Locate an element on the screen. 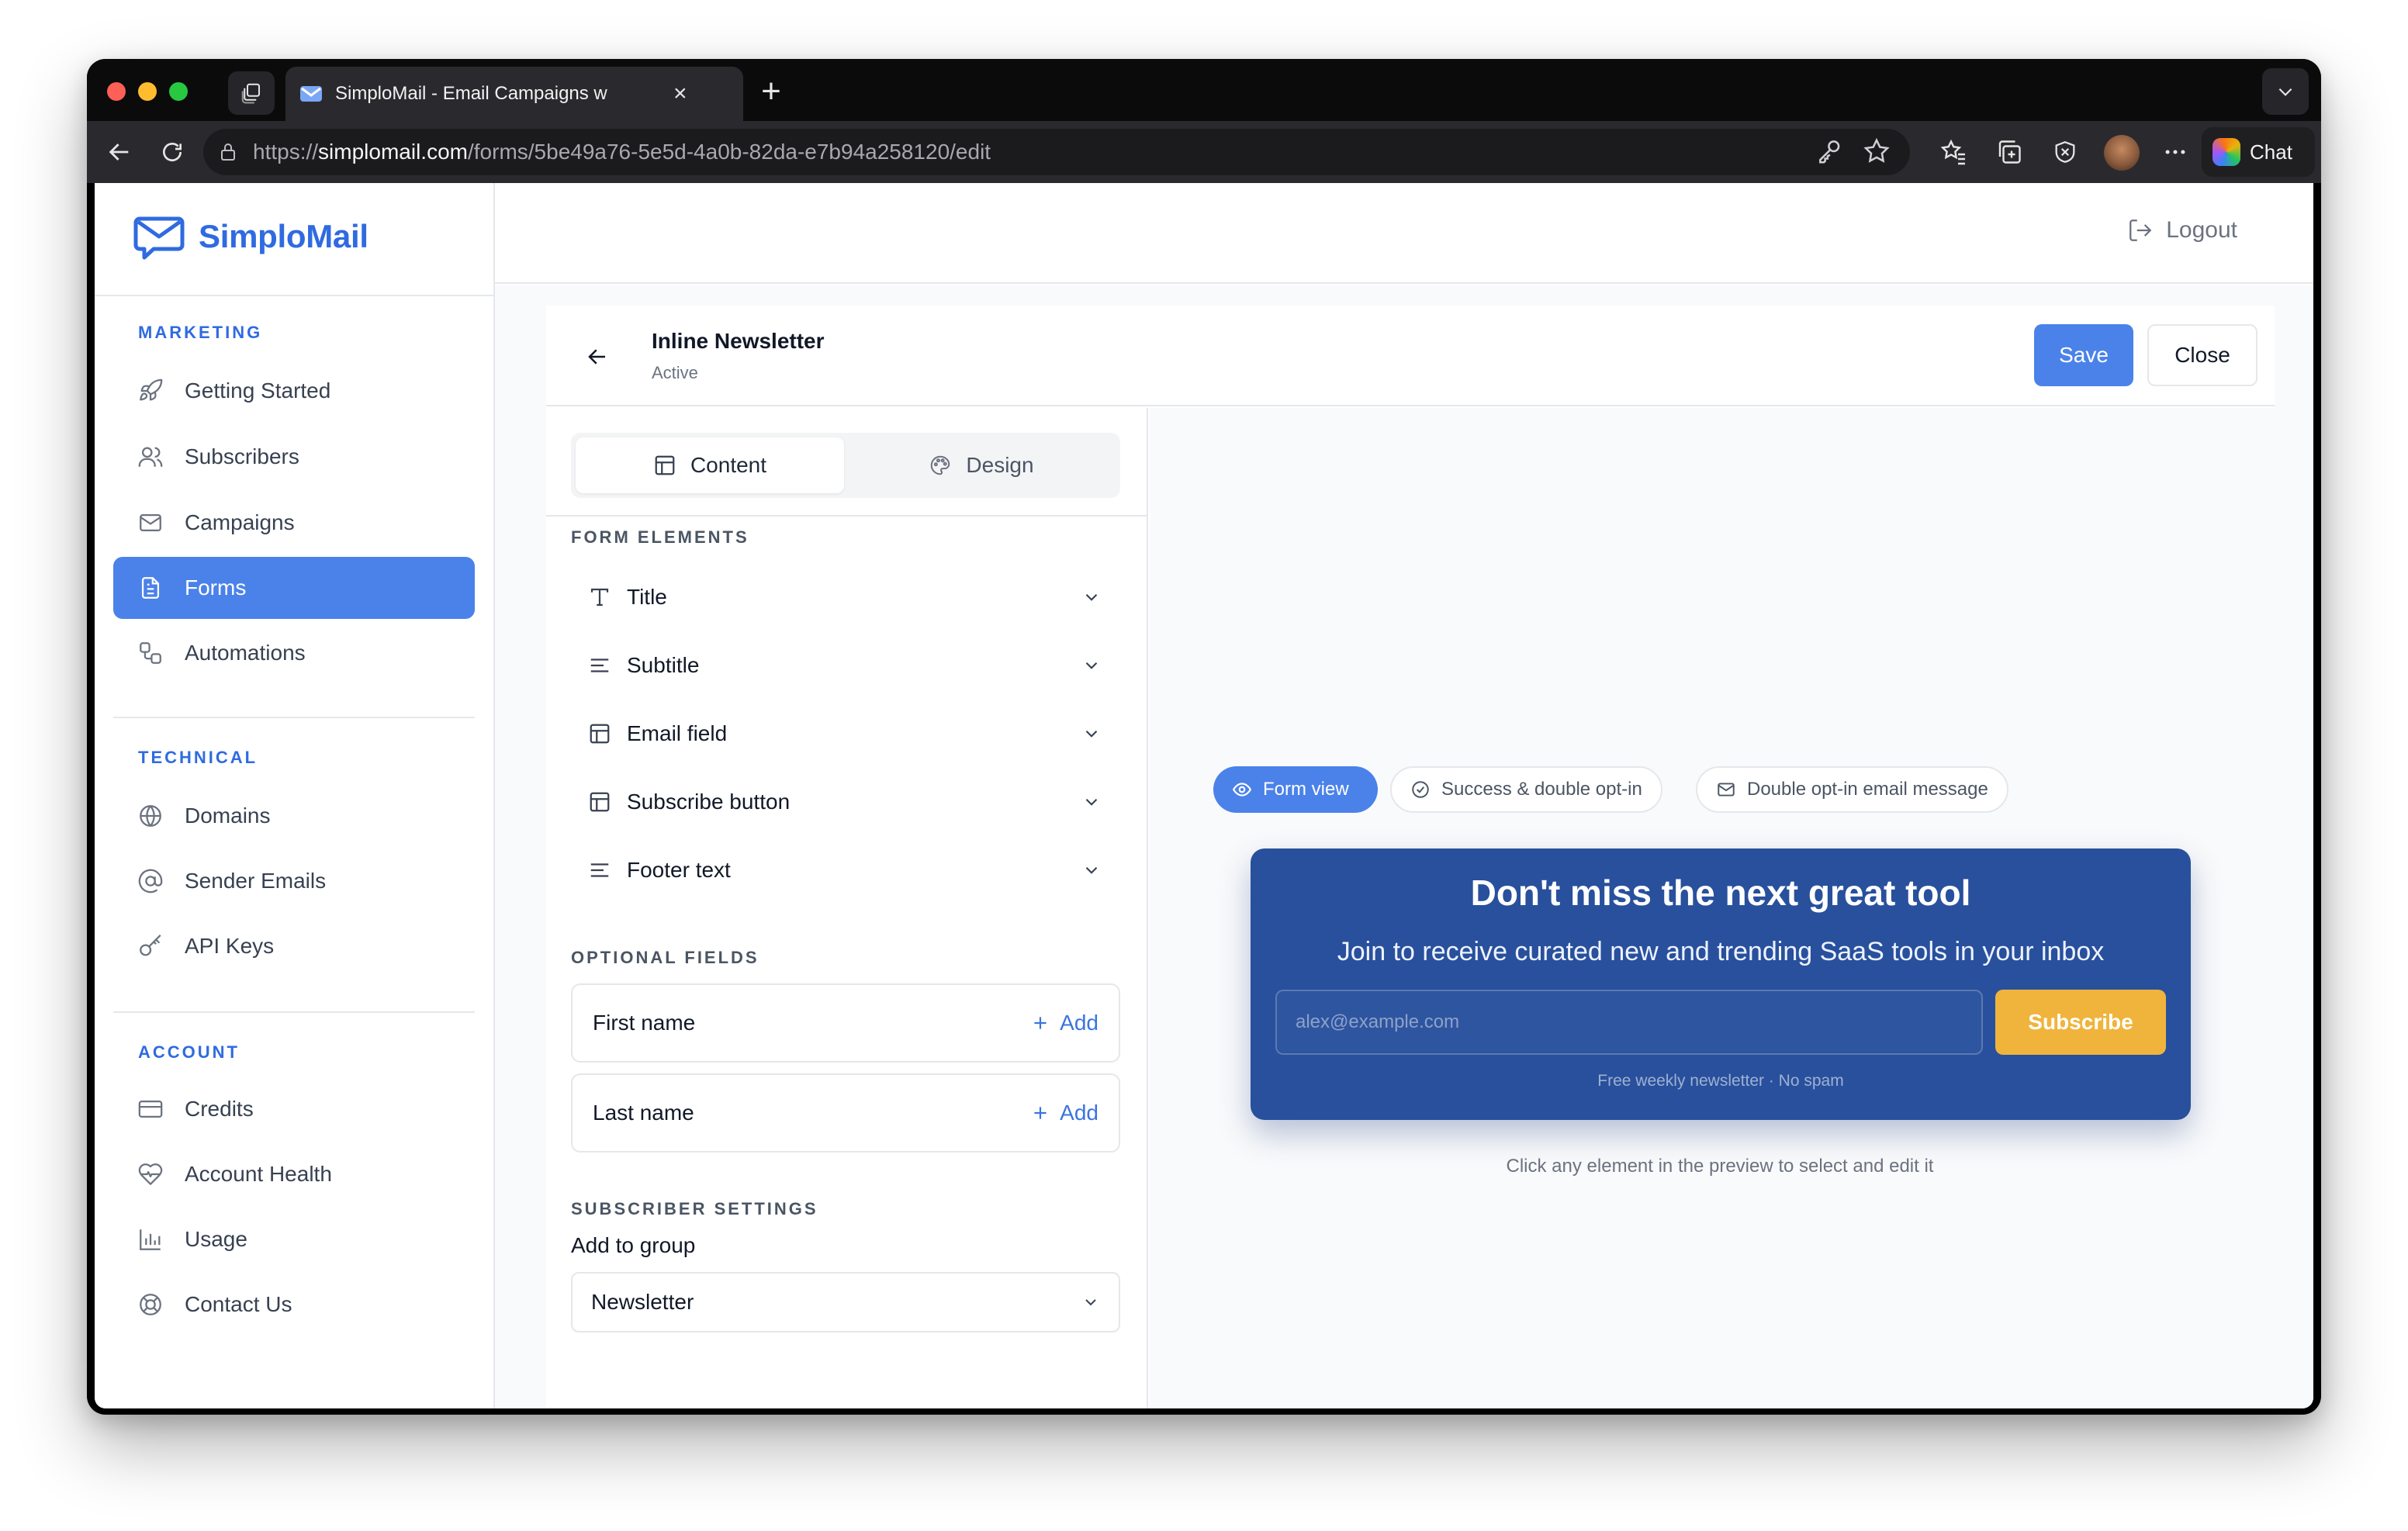 The width and height of the screenshot is (2408, 1531). element-row-subtitle: Subtitle is located at coordinates (845, 665).